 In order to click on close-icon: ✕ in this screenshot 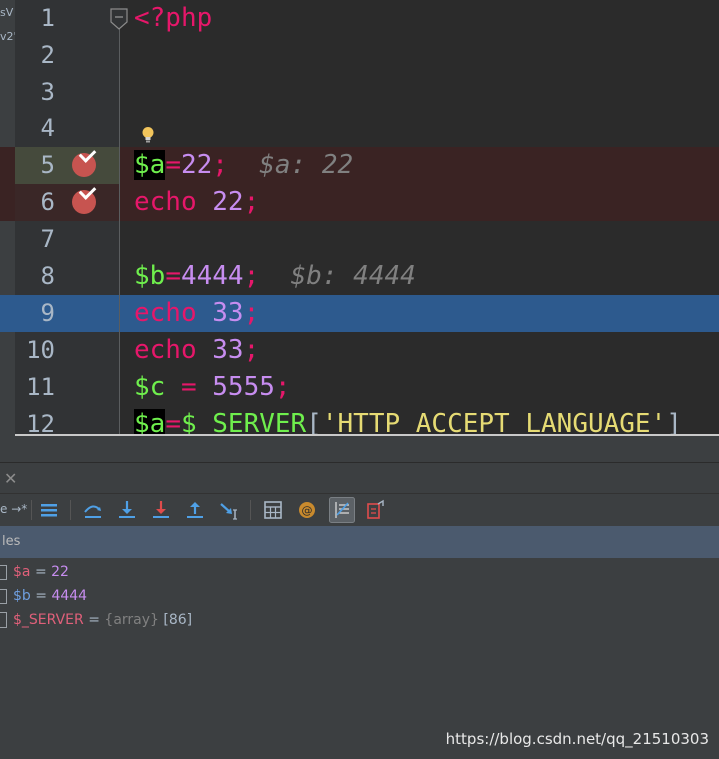, I will do `click(10, 478)`.